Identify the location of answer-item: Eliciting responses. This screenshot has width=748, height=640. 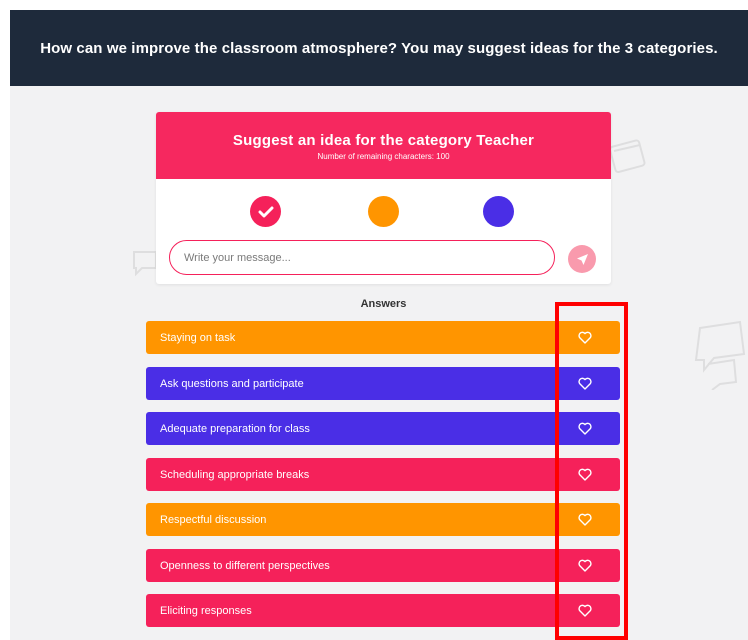
(383, 610).